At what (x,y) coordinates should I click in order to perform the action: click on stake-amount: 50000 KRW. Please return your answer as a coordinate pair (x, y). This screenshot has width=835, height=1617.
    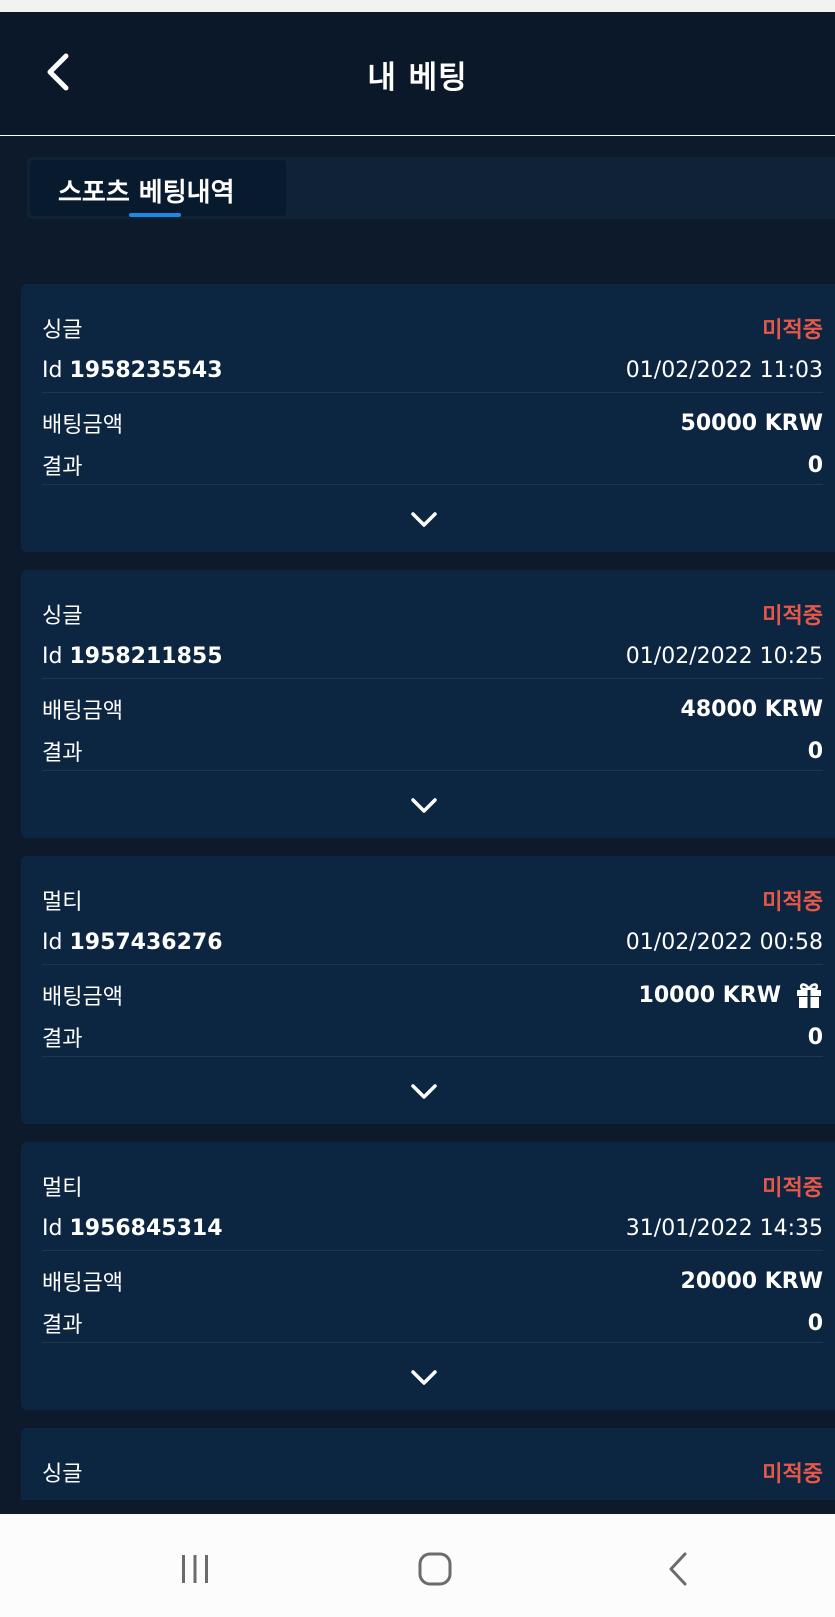
    Looking at the image, I should click on (751, 423).